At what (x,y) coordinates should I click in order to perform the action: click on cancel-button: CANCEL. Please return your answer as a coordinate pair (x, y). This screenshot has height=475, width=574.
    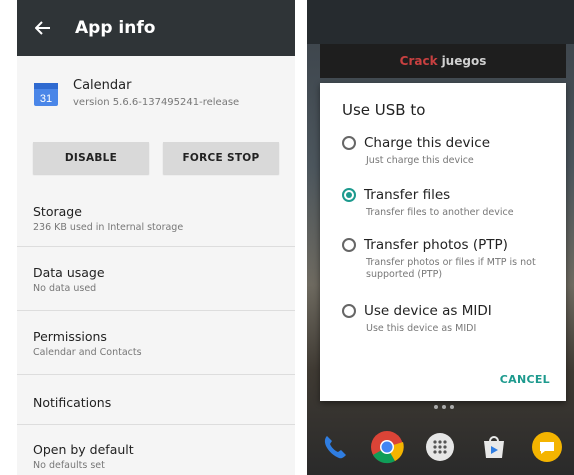
    Looking at the image, I should click on (525, 379).